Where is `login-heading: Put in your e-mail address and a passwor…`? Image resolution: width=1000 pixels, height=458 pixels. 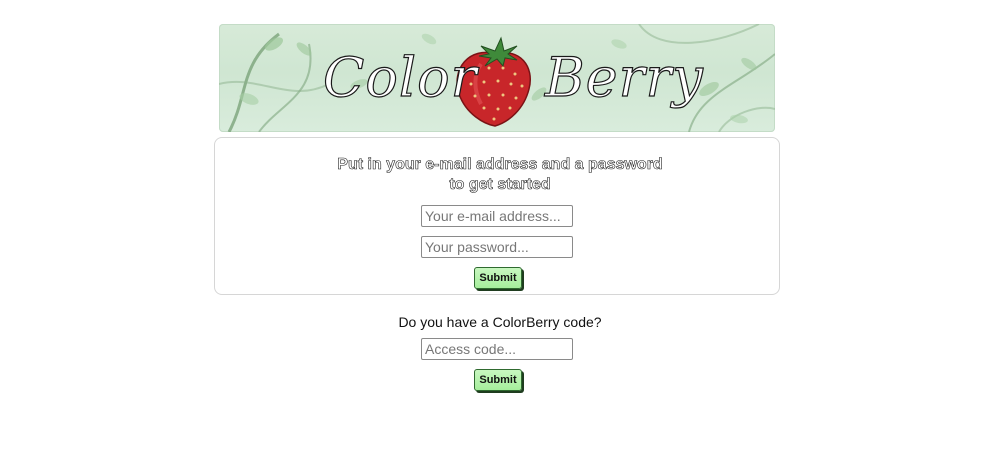 login-heading: Put in your e-mail address and a passwor… is located at coordinates (500, 175).